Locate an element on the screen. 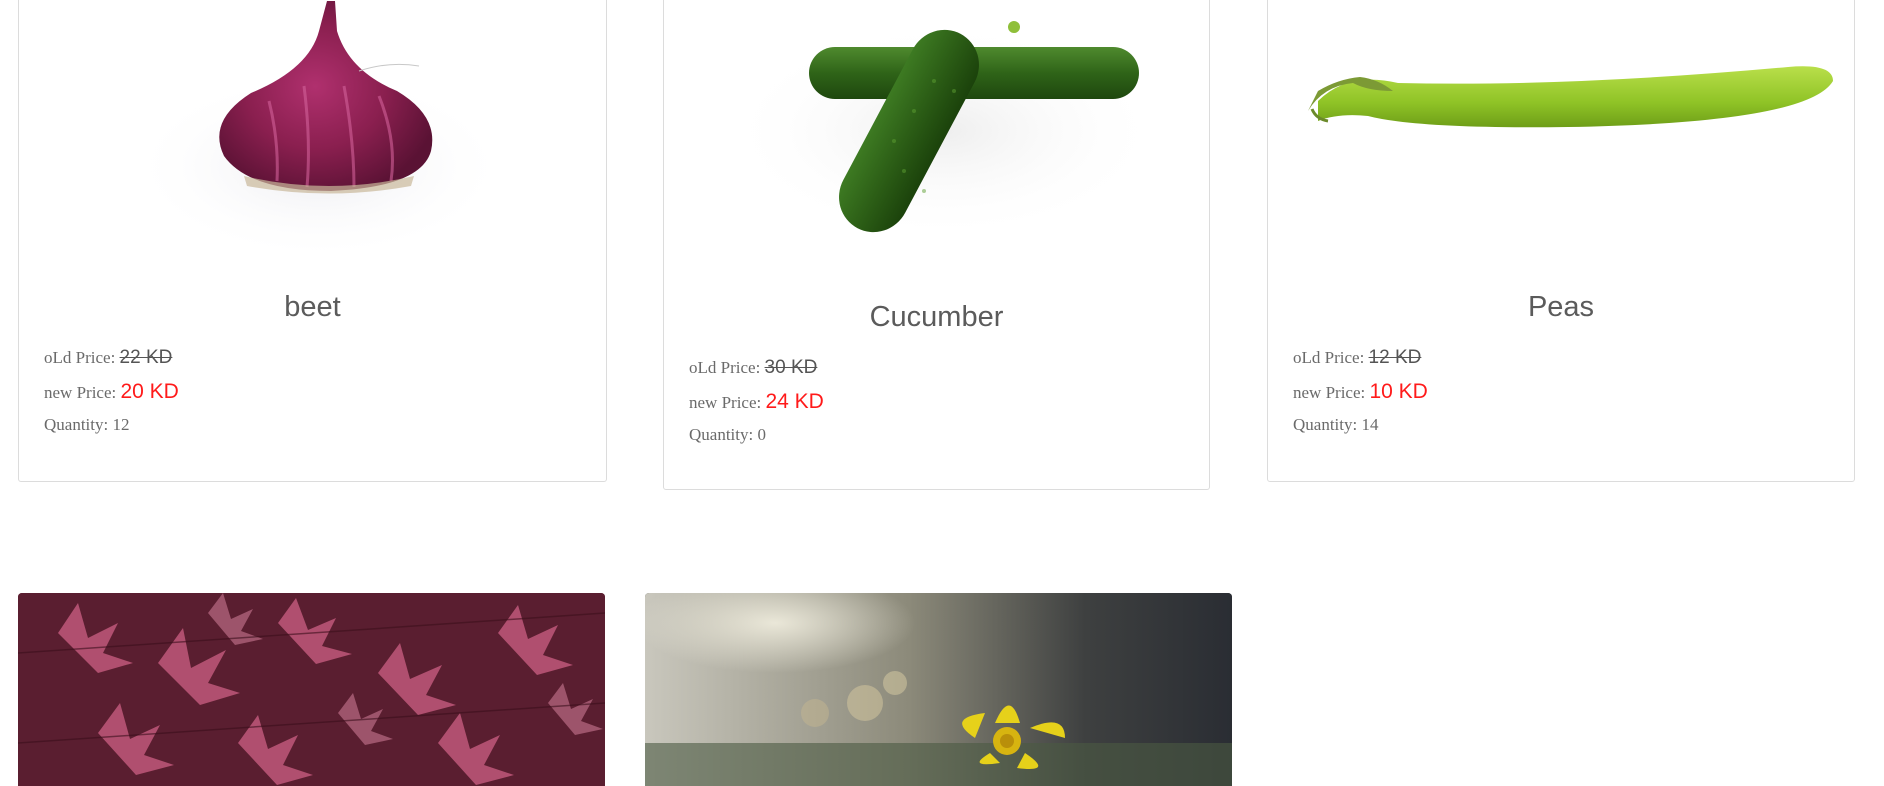 This screenshot has height=786, width=1884. product-image-maple-leaves is located at coordinates (311, 689).